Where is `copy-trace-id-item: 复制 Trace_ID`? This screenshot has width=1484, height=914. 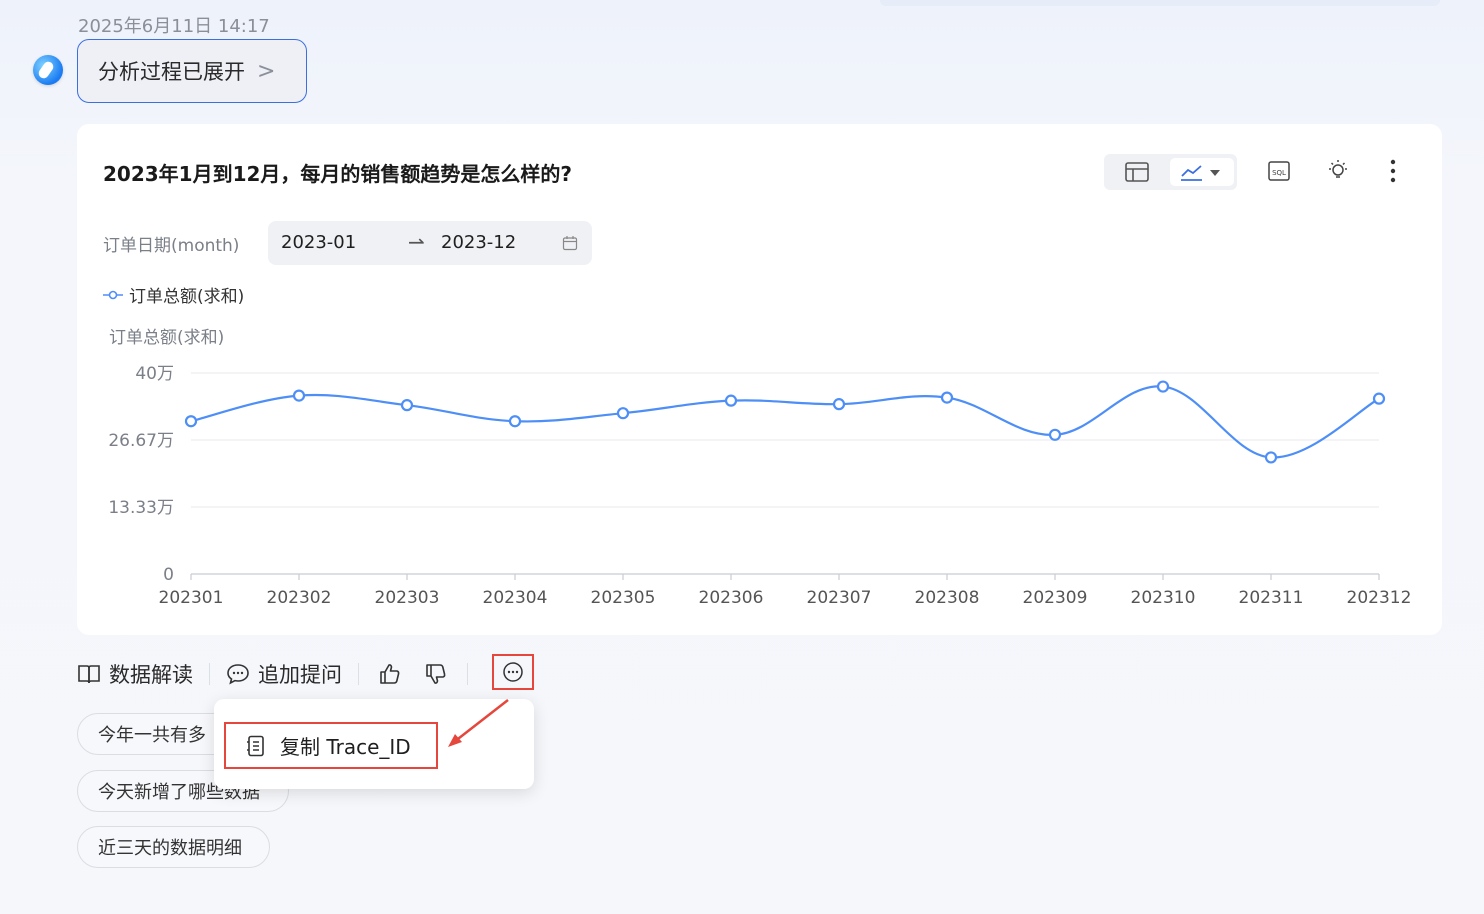
copy-trace-id-item: 复制 Trace_ID is located at coordinates (331, 745).